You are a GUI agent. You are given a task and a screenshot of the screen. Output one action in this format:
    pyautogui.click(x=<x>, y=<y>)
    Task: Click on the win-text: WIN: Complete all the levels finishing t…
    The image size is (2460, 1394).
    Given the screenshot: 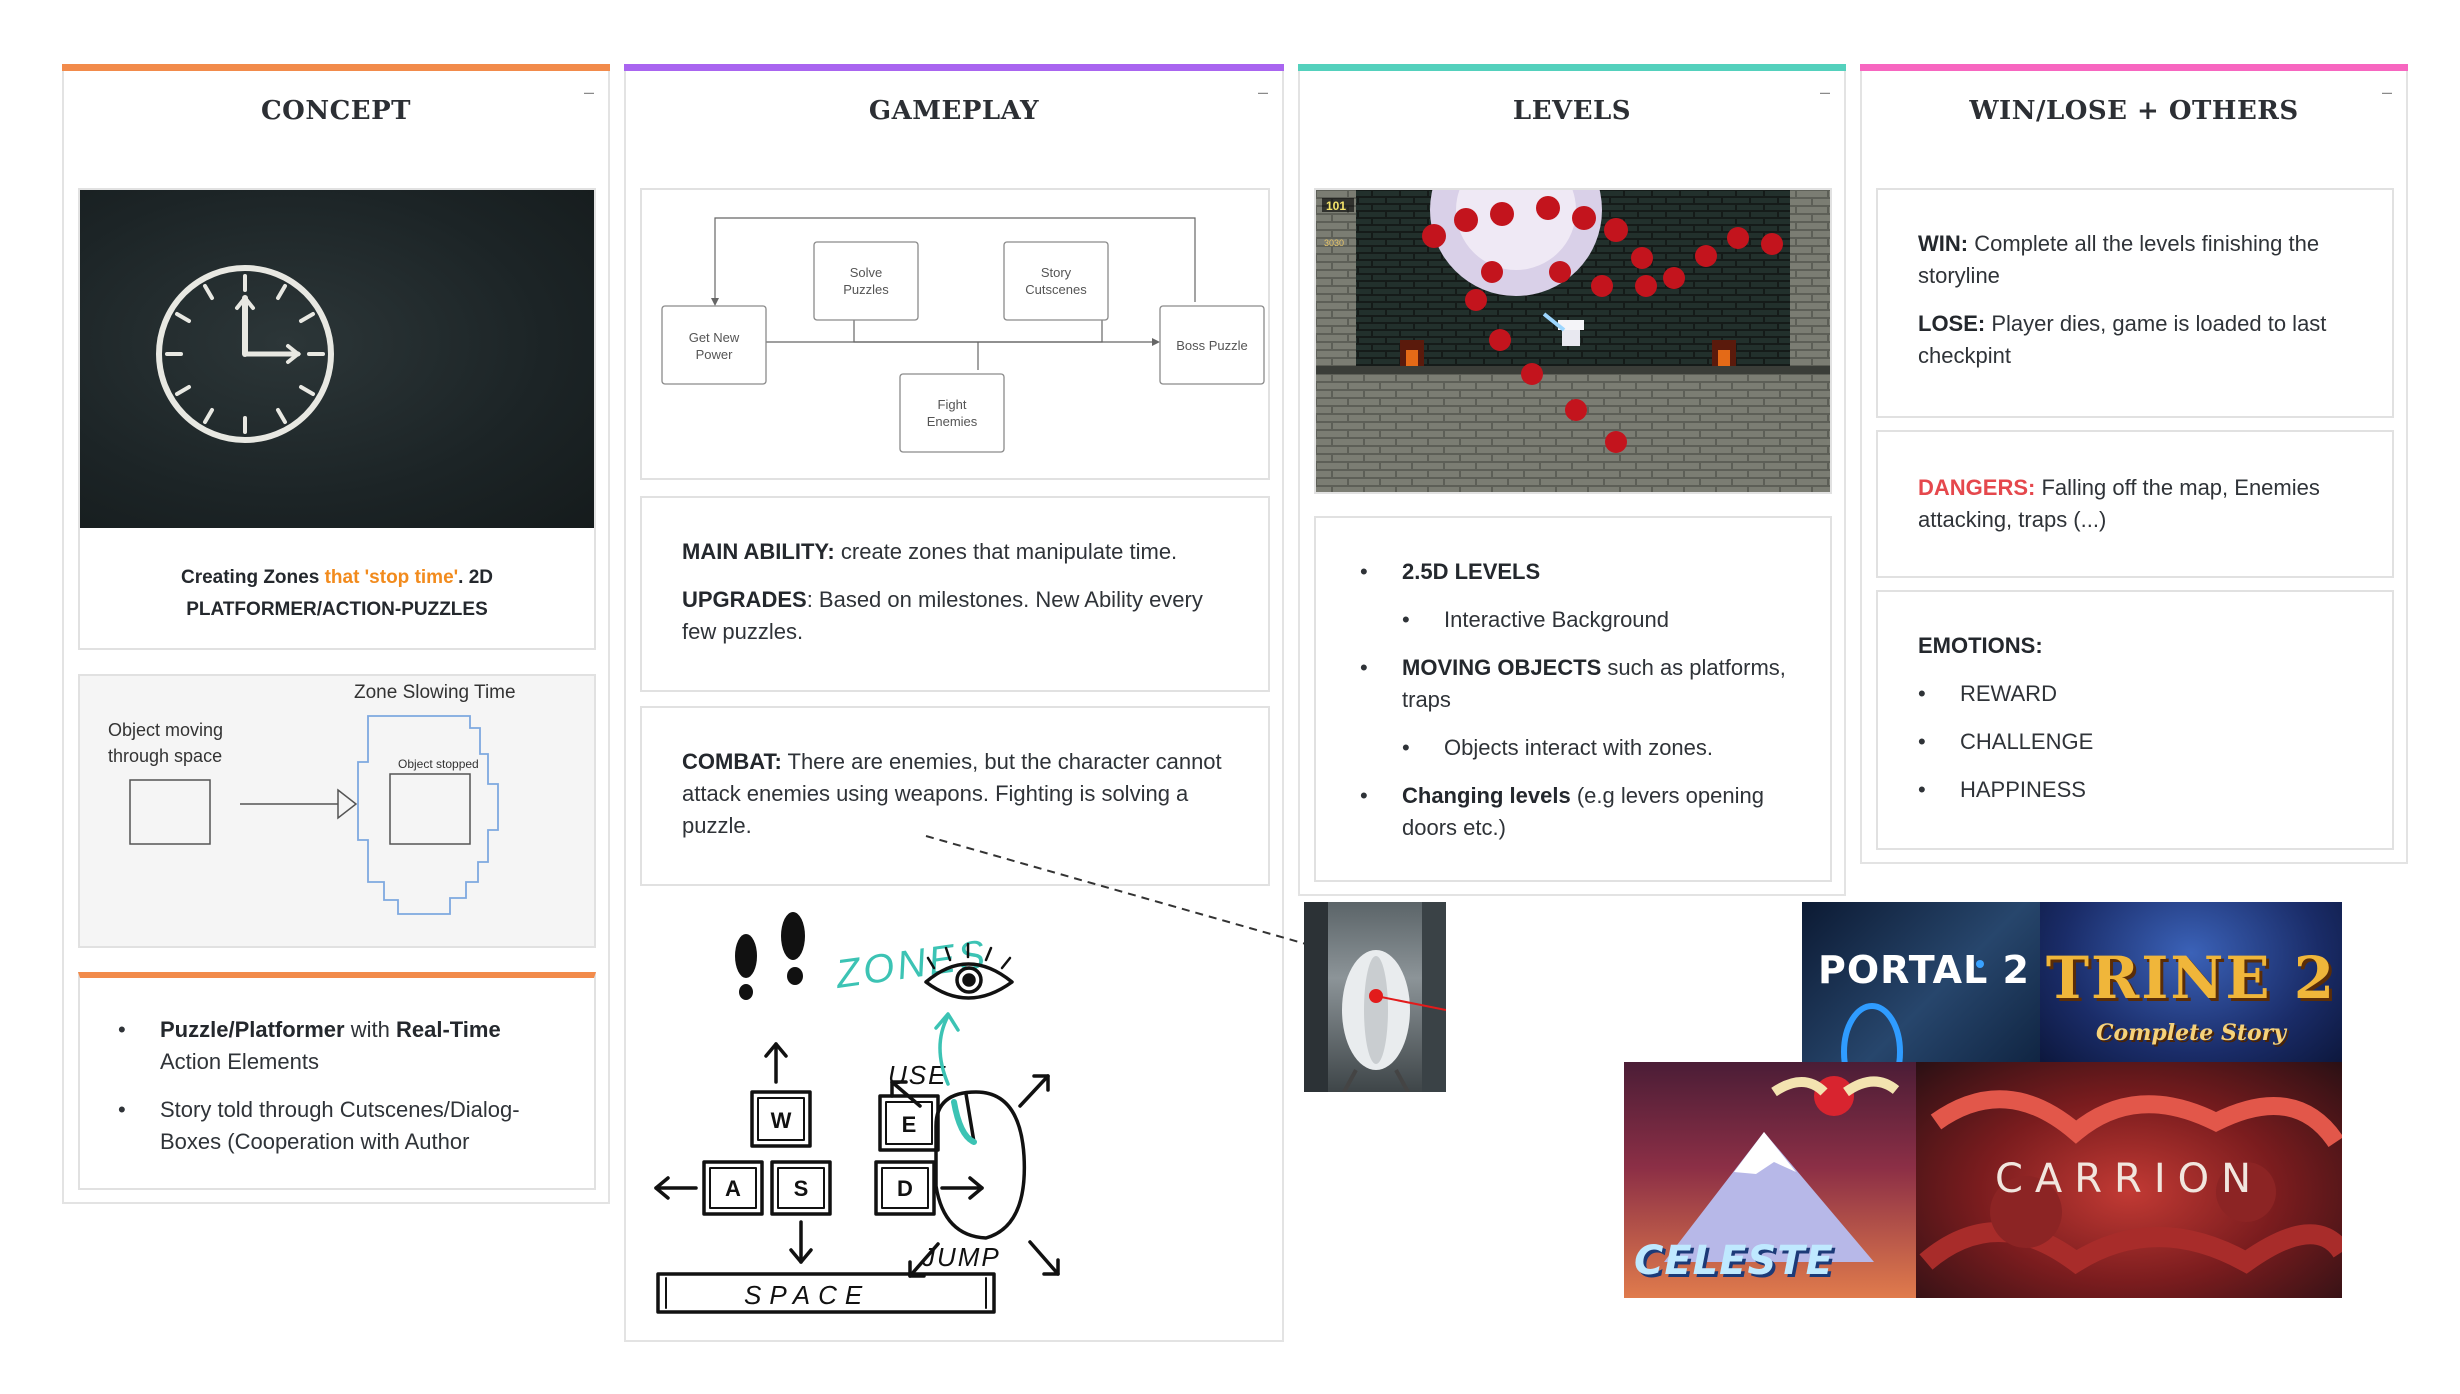 What is the action you would take?
    pyautogui.click(x=2119, y=259)
    